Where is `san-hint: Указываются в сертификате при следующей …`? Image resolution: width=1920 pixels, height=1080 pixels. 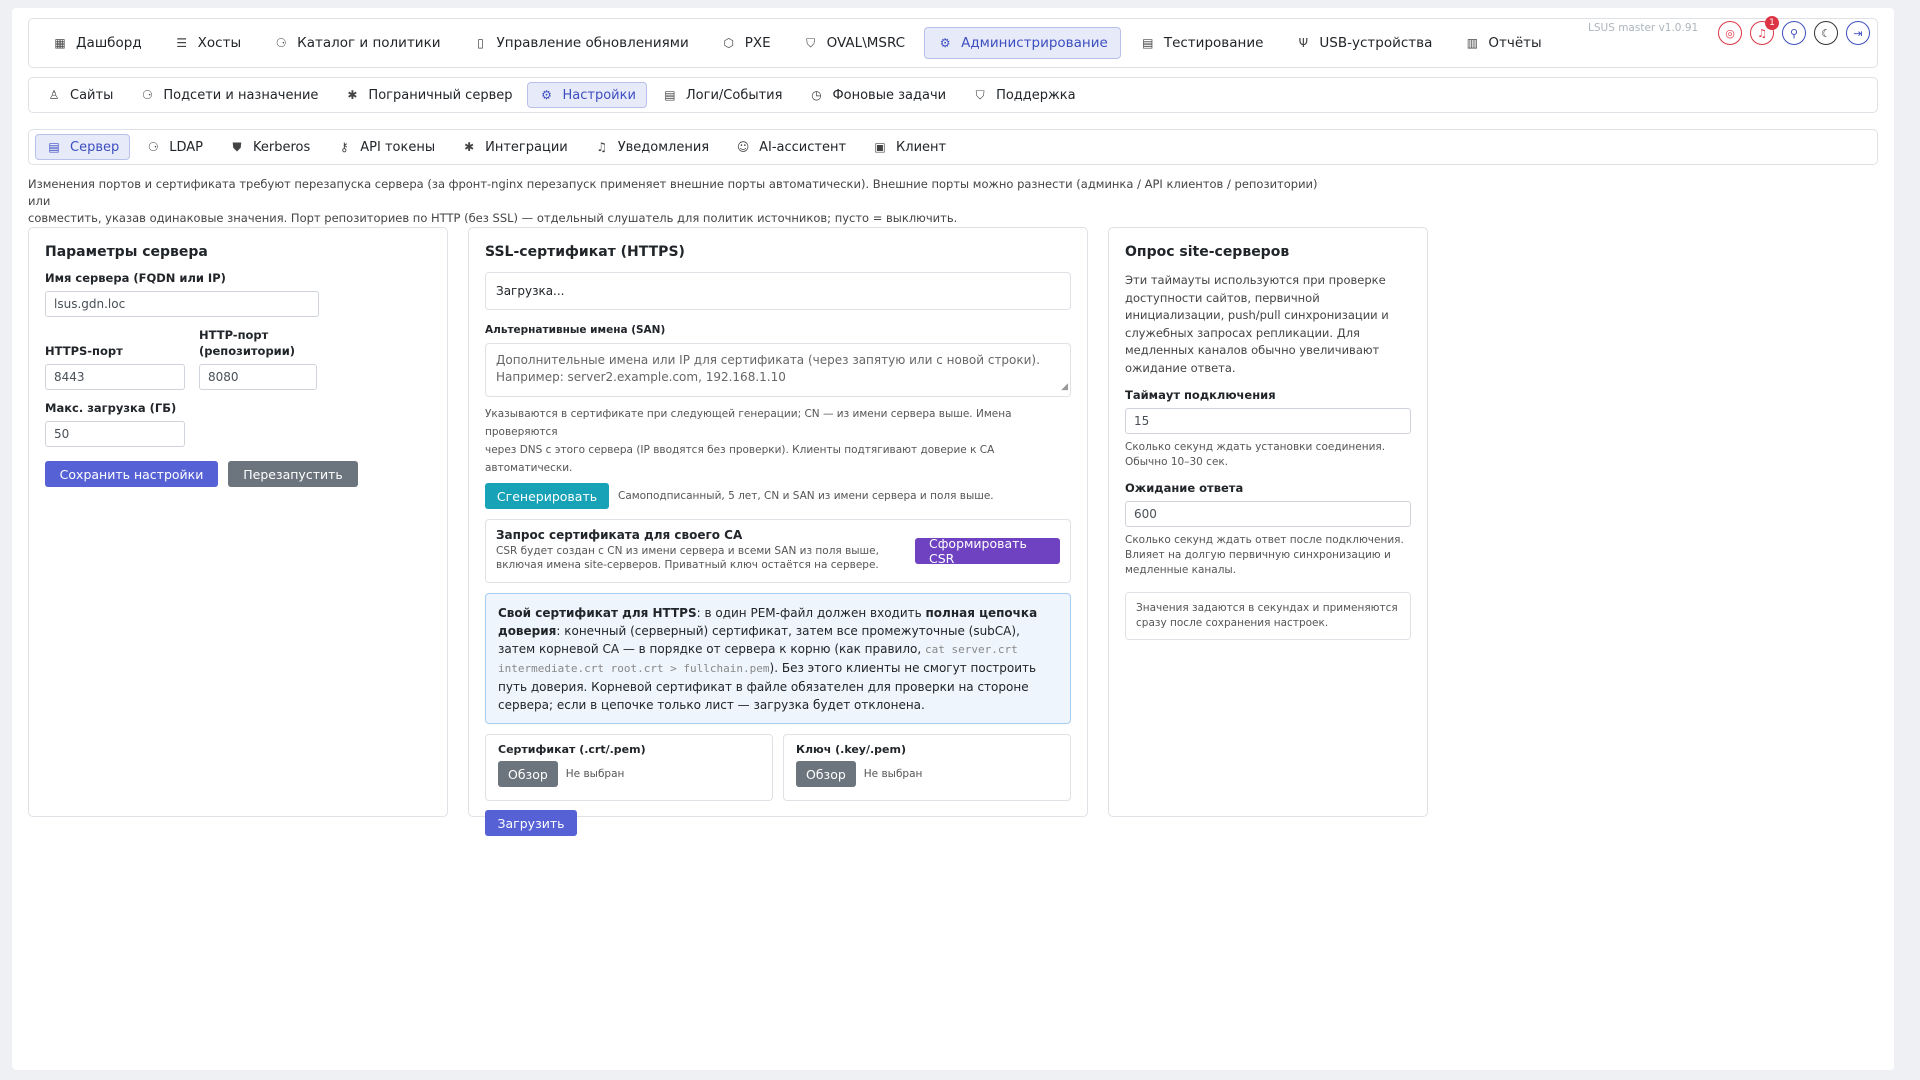 san-hint: Указываются в сертификате при следующей … is located at coordinates (778, 441).